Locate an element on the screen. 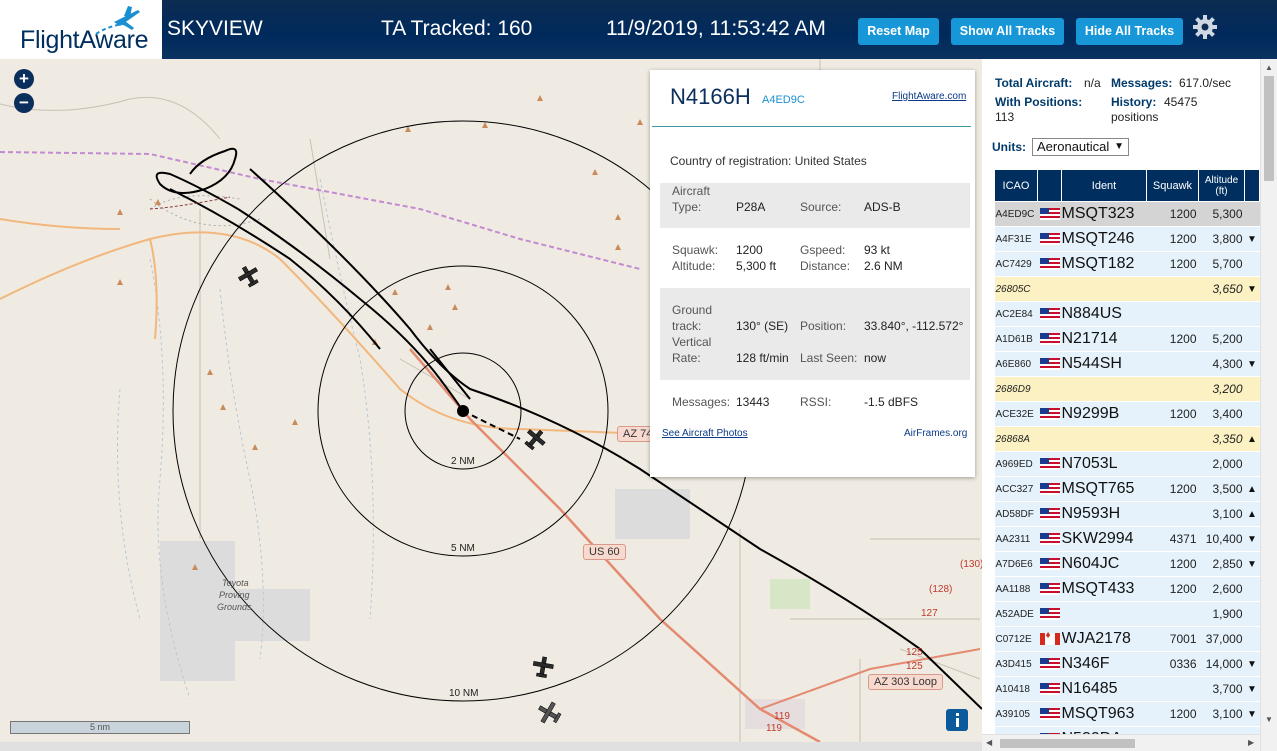 The height and width of the screenshot is (751, 1277). col-header-altitude: Altitude (ft) is located at coordinates (1221, 185).